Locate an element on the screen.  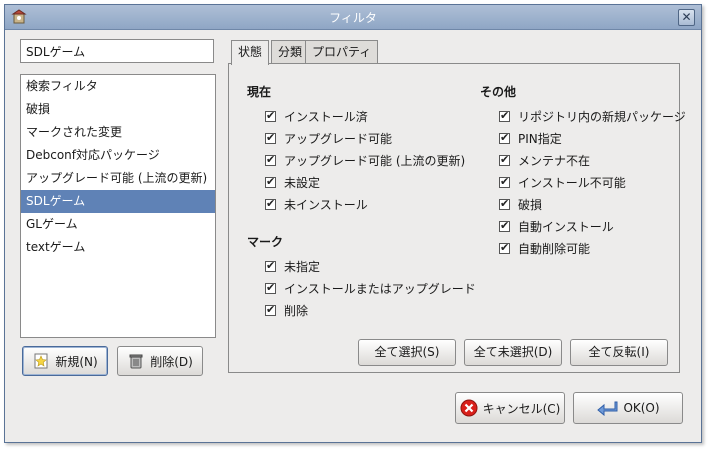
checkbox-label: 自動インストール is located at coordinates (566, 227).